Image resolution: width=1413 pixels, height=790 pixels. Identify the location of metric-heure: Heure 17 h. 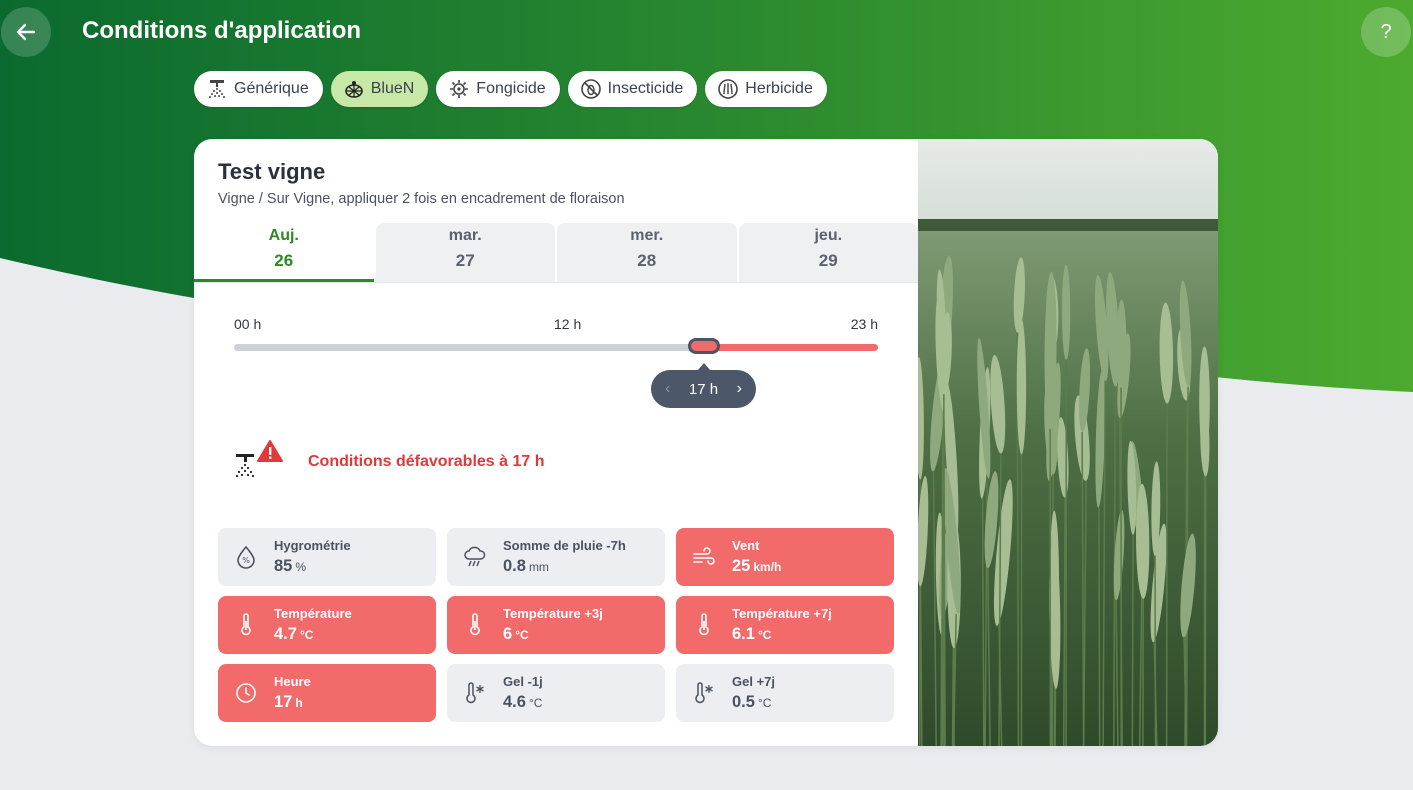
(327, 693).